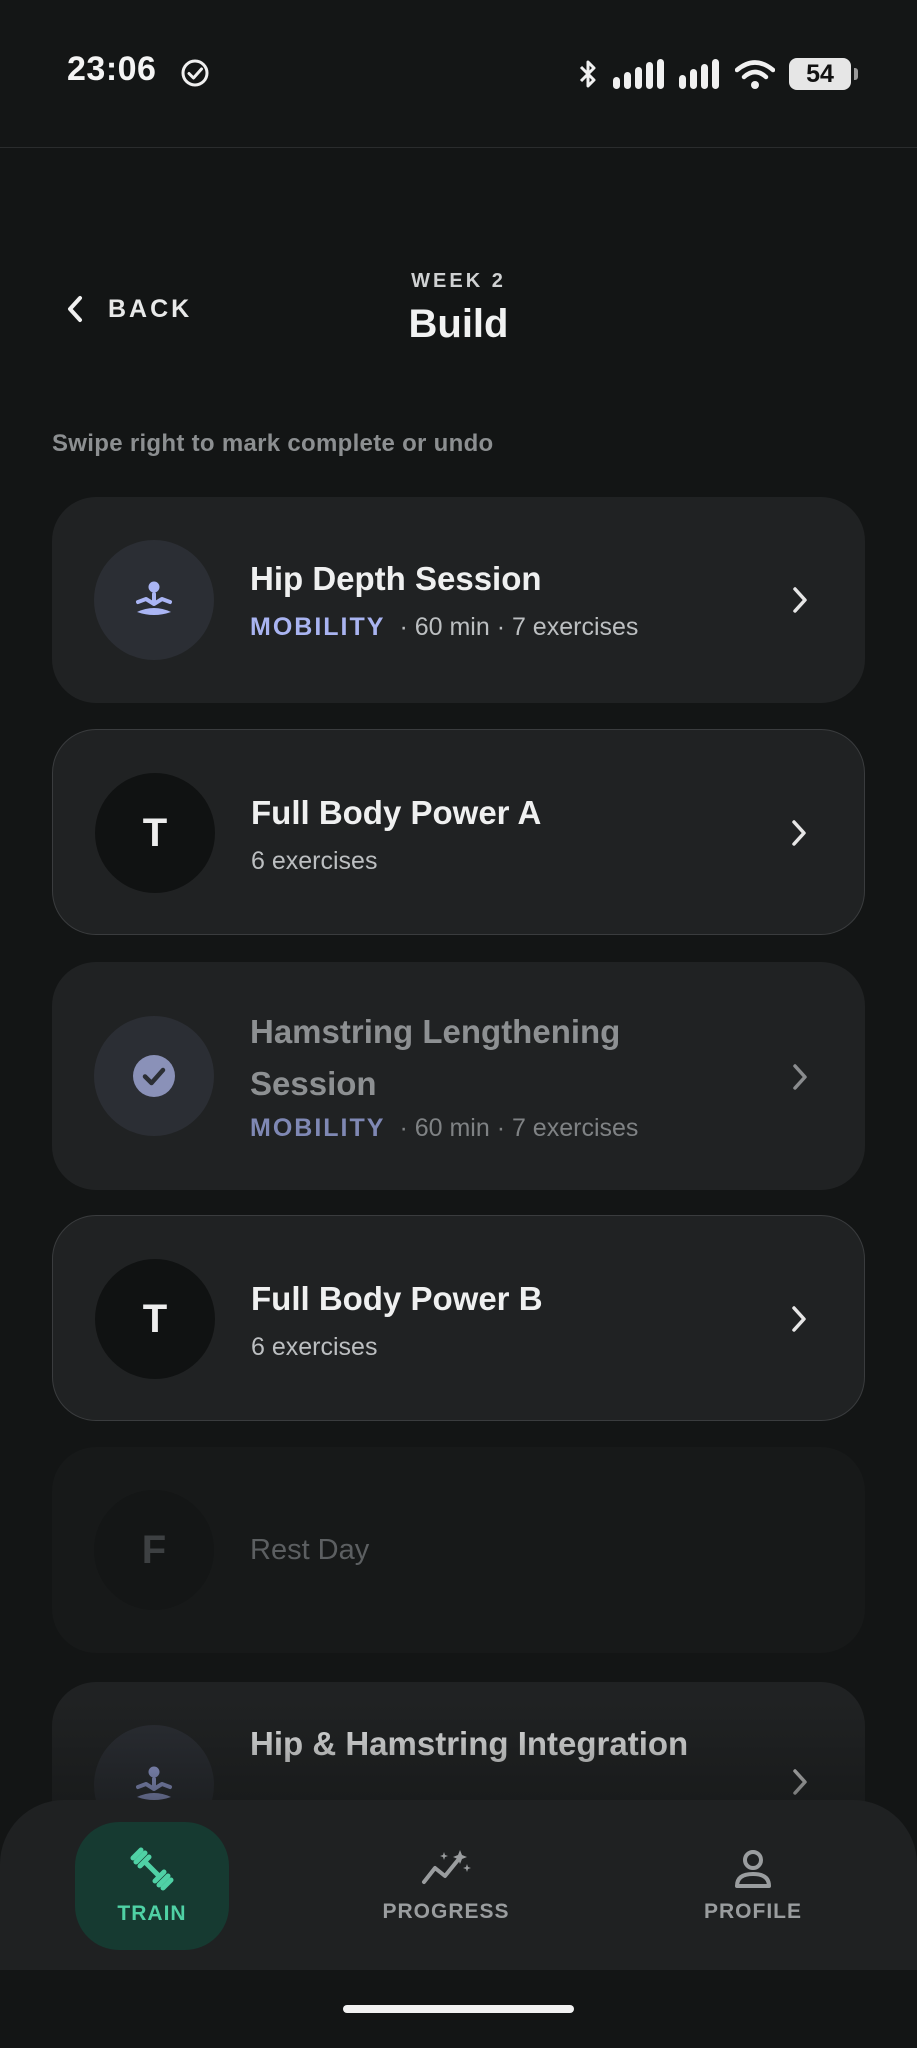  What do you see at coordinates (469, 1743) in the screenshot?
I see `card-title: Hip & Hamstring Integration` at bounding box center [469, 1743].